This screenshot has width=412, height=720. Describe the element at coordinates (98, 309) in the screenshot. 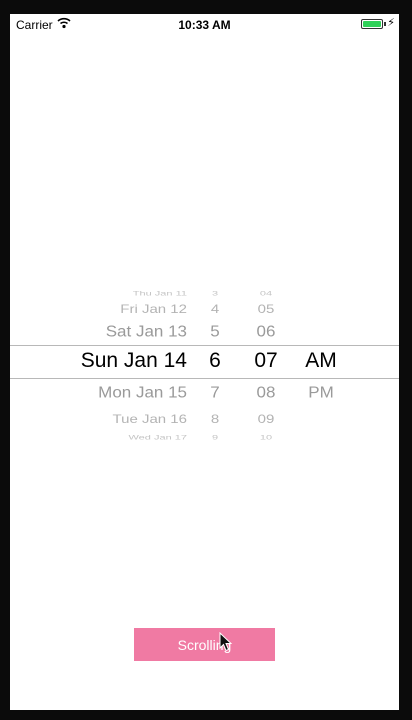

I see `date-row: Fri Jan 12` at that location.